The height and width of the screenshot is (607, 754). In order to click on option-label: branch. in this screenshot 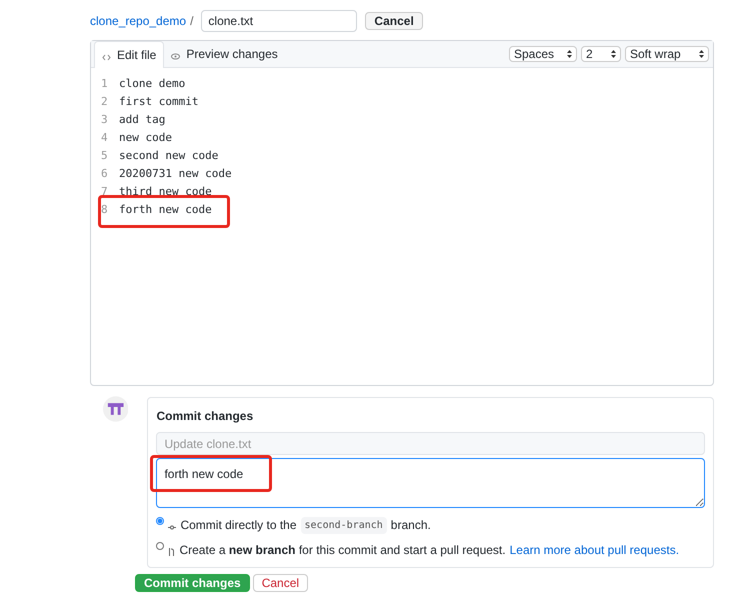, I will do `click(410, 525)`.